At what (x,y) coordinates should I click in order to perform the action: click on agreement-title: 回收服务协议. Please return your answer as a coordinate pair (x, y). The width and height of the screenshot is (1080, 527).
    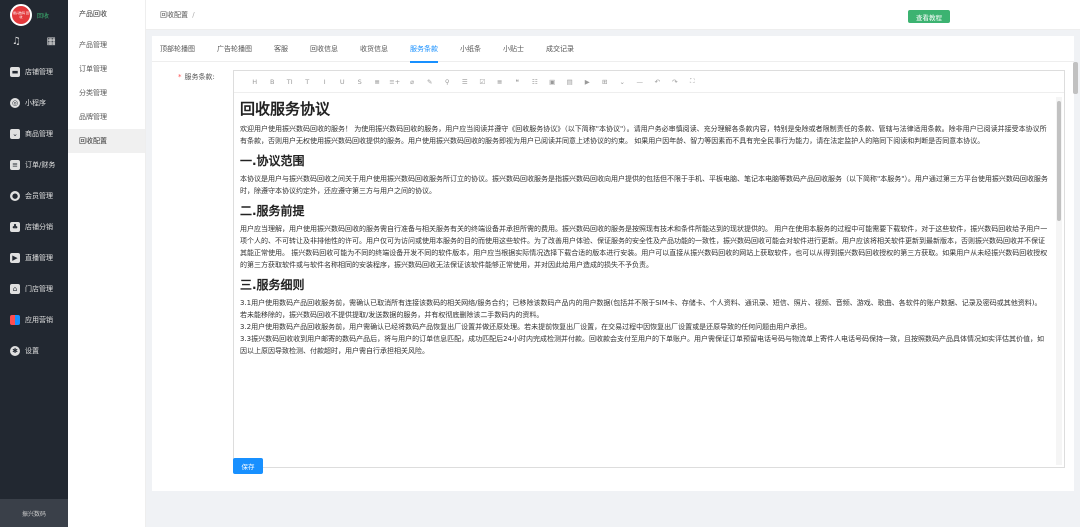
    Looking at the image, I should click on (285, 109).